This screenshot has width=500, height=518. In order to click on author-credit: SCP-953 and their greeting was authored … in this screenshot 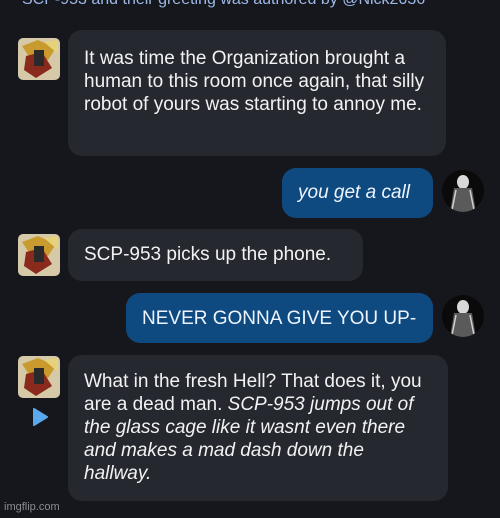, I will do `click(223, 4)`.